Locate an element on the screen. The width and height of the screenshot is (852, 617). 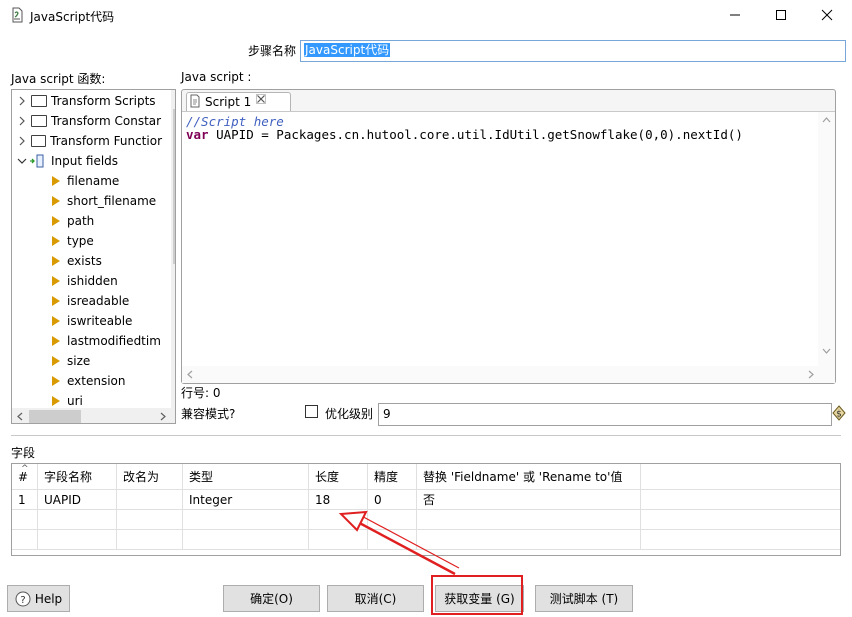
table-header-cell: 精度 is located at coordinates (392, 477).